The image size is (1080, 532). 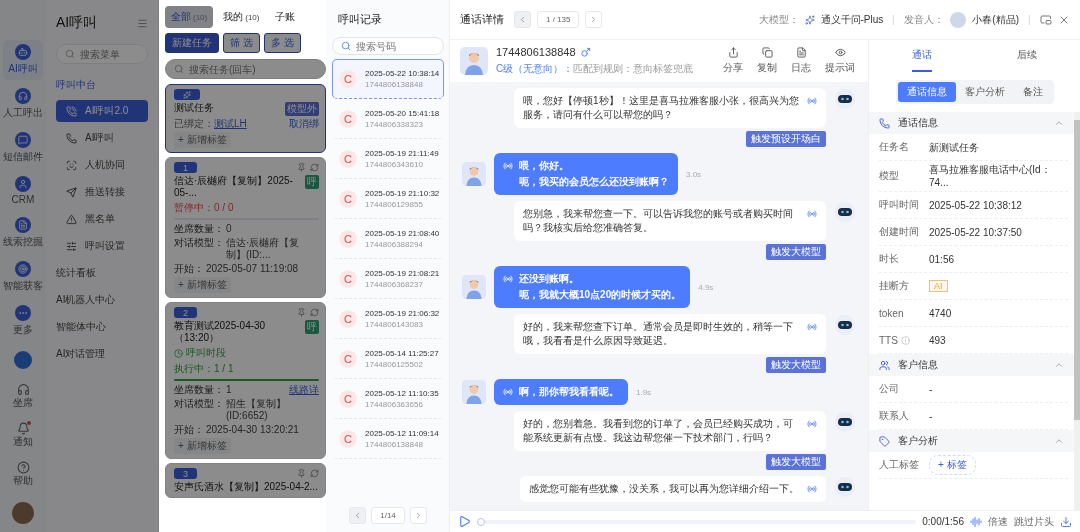 What do you see at coordinates (402, 153) in the screenshot?
I see `call-time: 2025-05-19 21:11:49` at bounding box center [402, 153].